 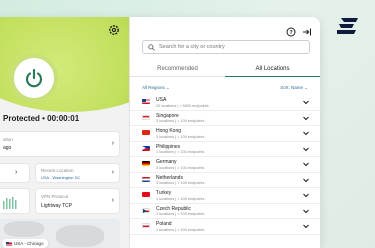 What do you see at coordinates (146, 210) in the screenshot?
I see `czech-republic-flag-icon` at bounding box center [146, 210].